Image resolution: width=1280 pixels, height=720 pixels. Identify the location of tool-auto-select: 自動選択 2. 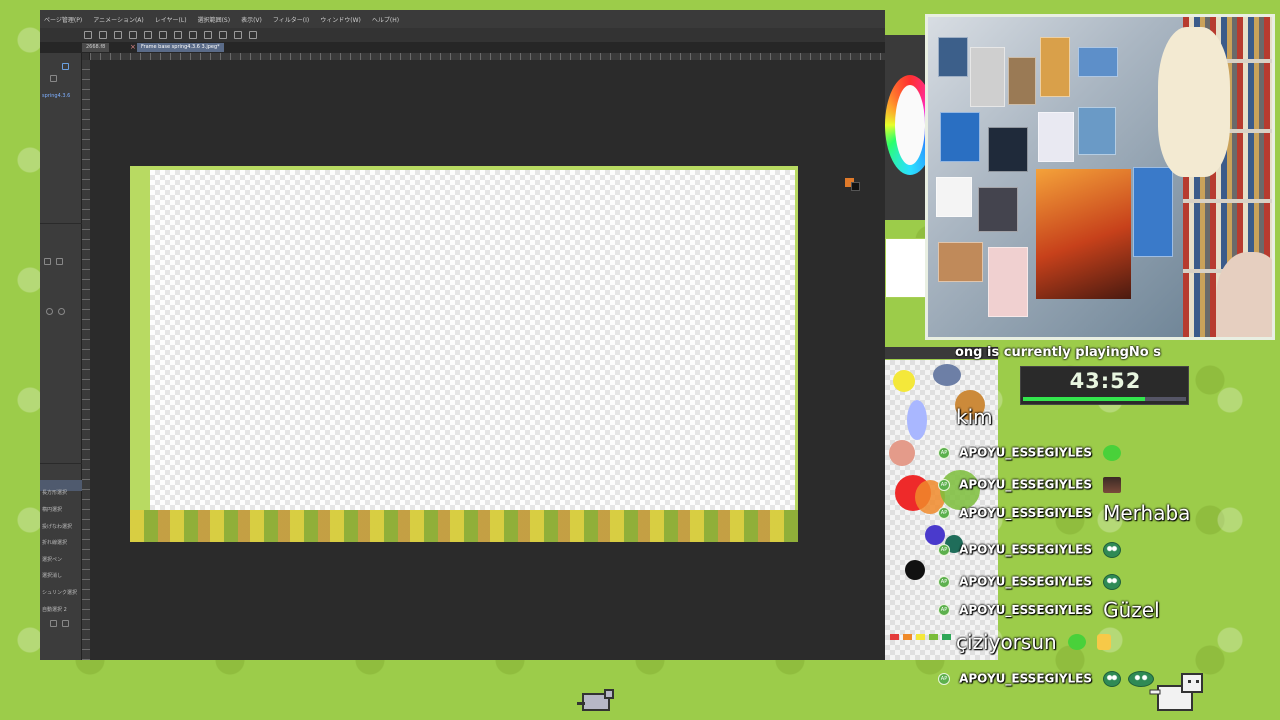
(54, 609).